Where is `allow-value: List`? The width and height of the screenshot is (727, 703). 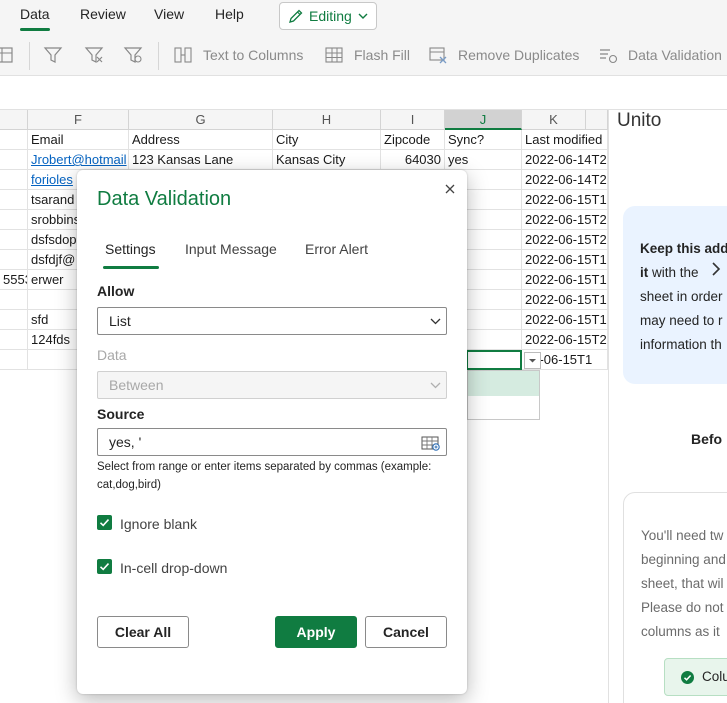
allow-value: List is located at coordinates (120, 321).